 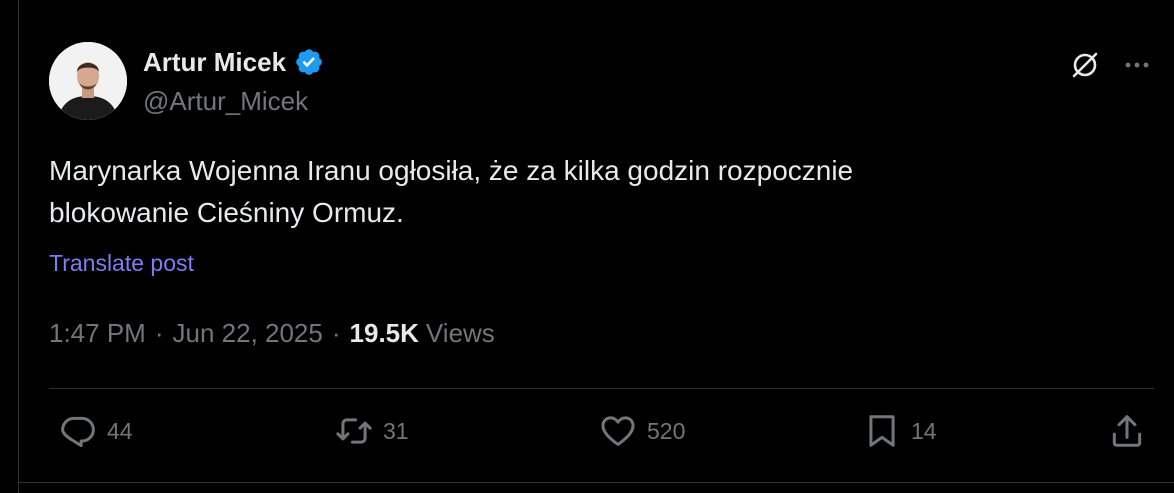 I want to click on verified-badge-icon, so click(x=309, y=62).